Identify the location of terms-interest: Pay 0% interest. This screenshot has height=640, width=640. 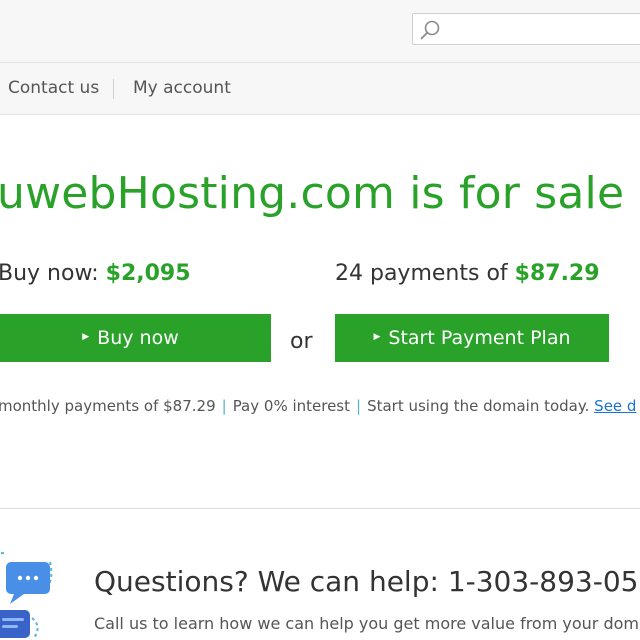
(291, 406).